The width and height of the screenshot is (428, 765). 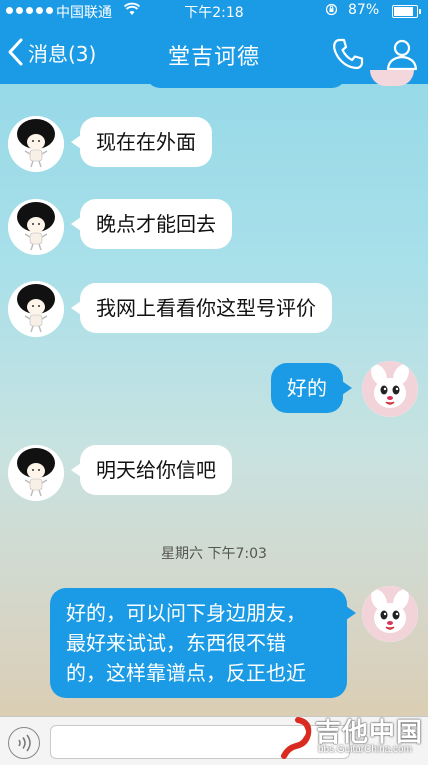 I want to click on message-bubble-outgoing: 好的，可以问下身边朋友， 最好来试试，东西很不错 的，这样靠谱点，反正也近, so click(x=203, y=643).